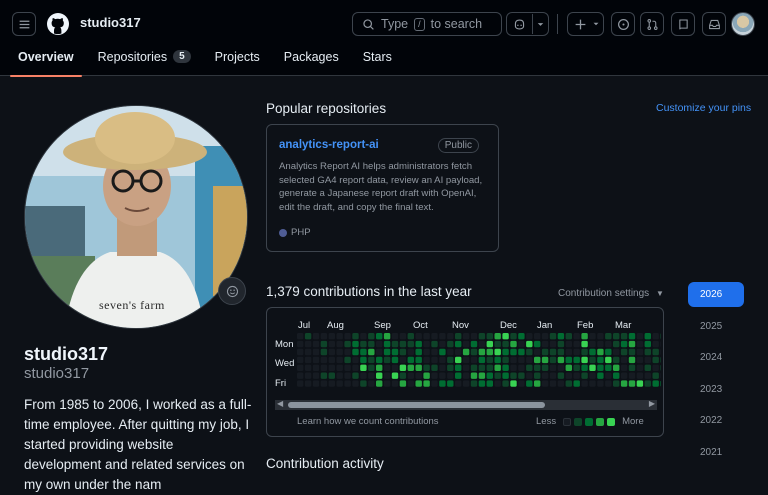 This screenshot has width=768, height=495. Describe the element at coordinates (716, 326) in the screenshot. I see `year-link: 2025` at that location.